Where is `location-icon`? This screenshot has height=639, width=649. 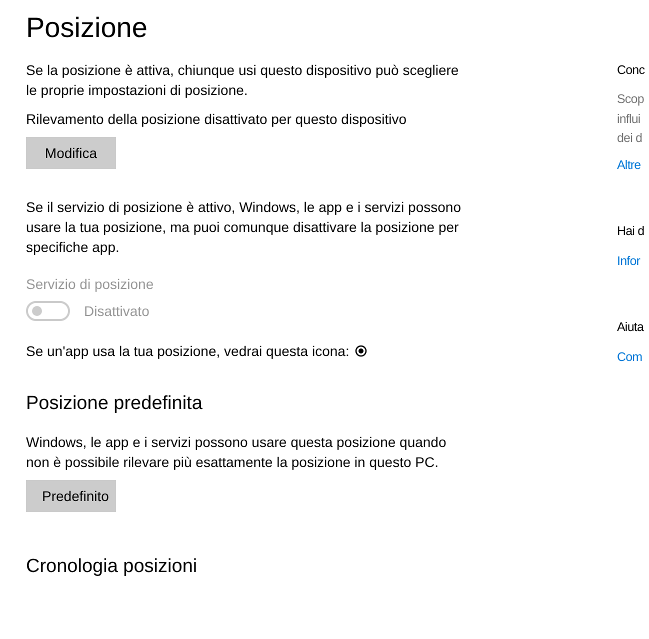
location-icon is located at coordinates (361, 351).